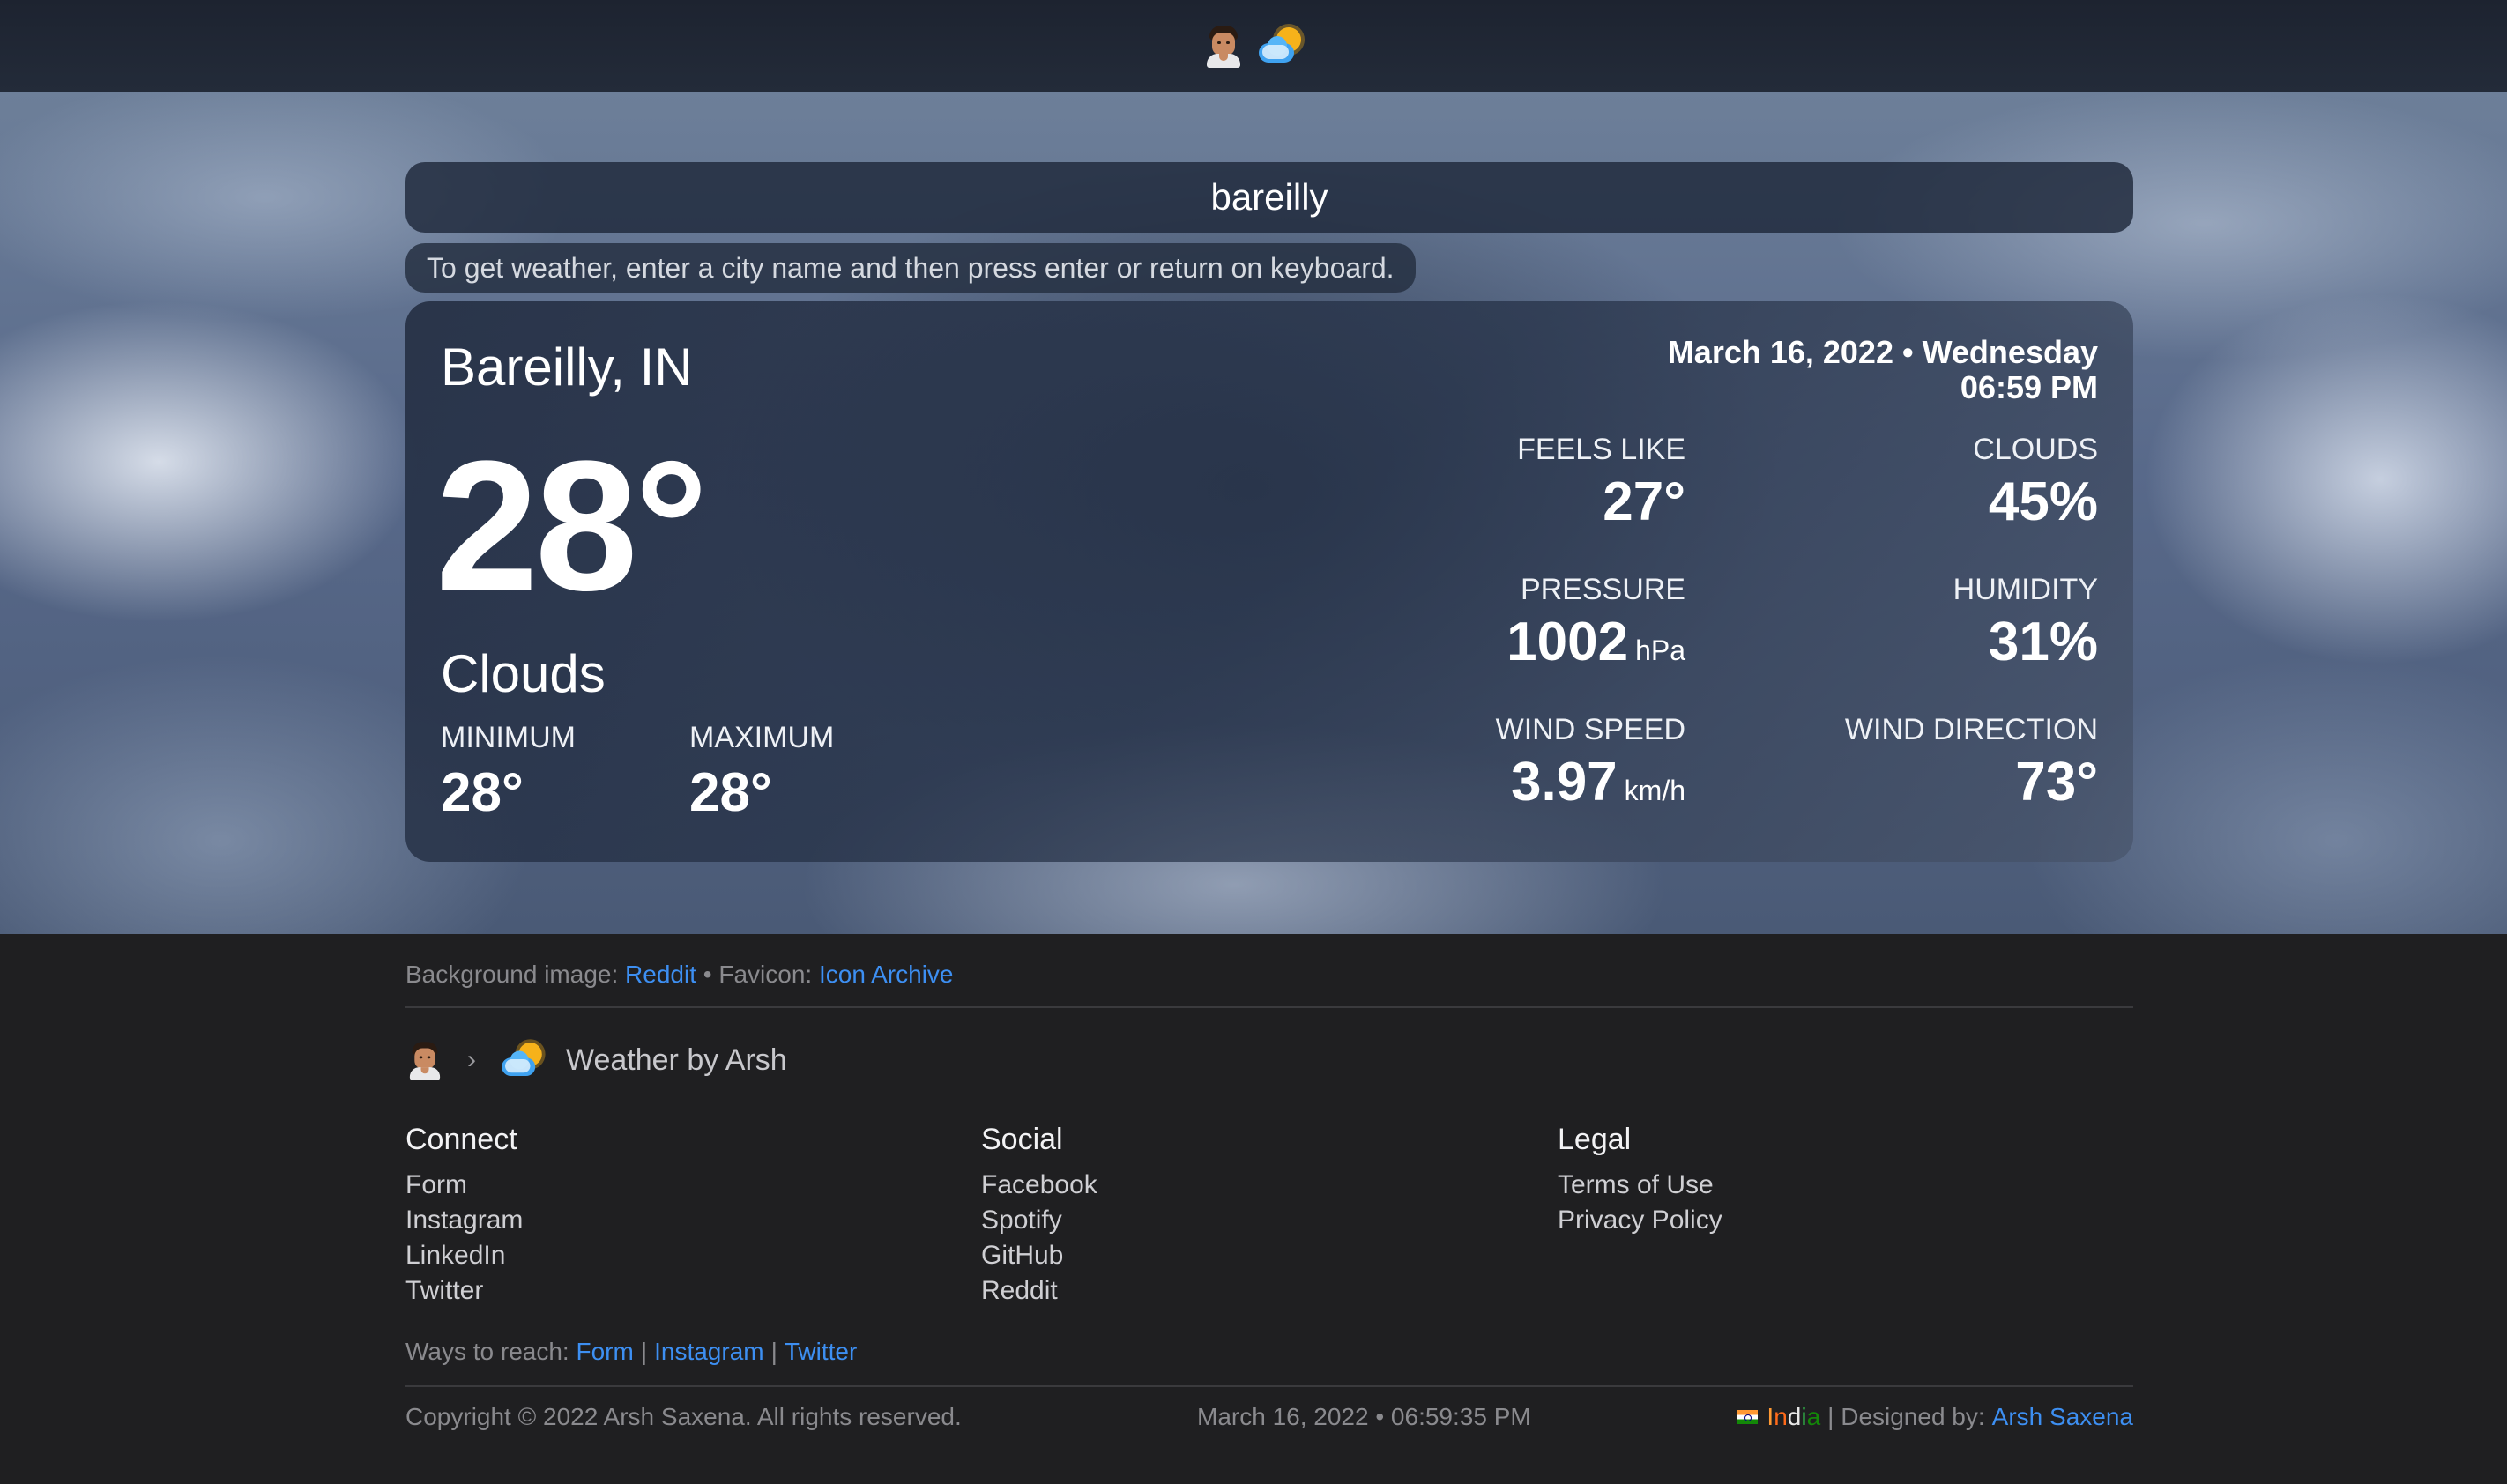 The width and height of the screenshot is (2507, 1484). I want to click on breadcrumb: › Weather by Arsh, so click(596, 1060).